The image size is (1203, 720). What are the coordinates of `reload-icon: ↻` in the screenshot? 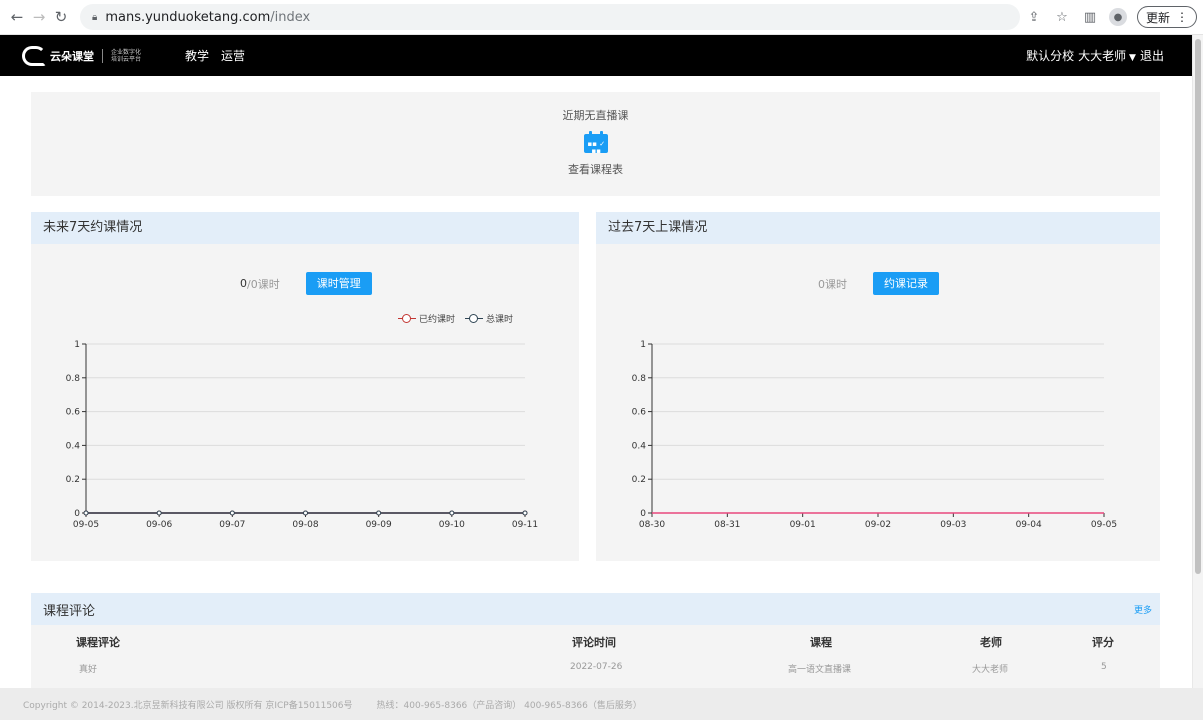 It's located at (61, 17).